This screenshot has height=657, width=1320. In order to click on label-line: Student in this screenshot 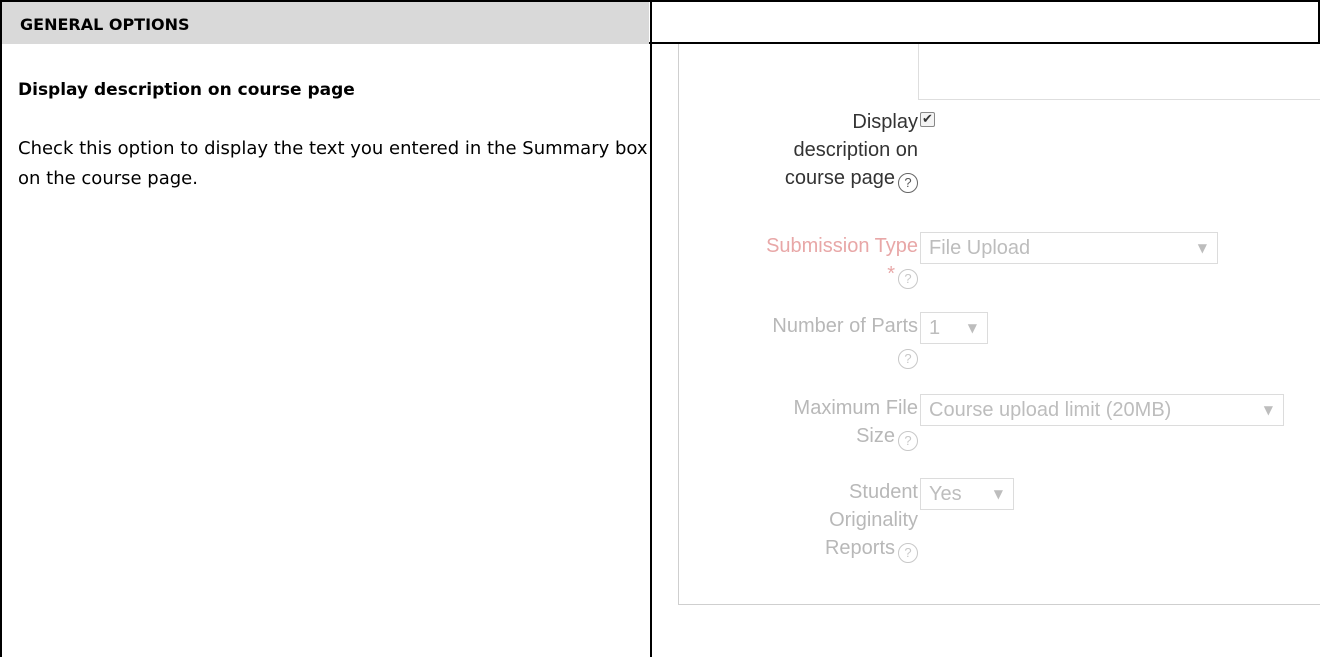, I will do `click(883, 492)`.